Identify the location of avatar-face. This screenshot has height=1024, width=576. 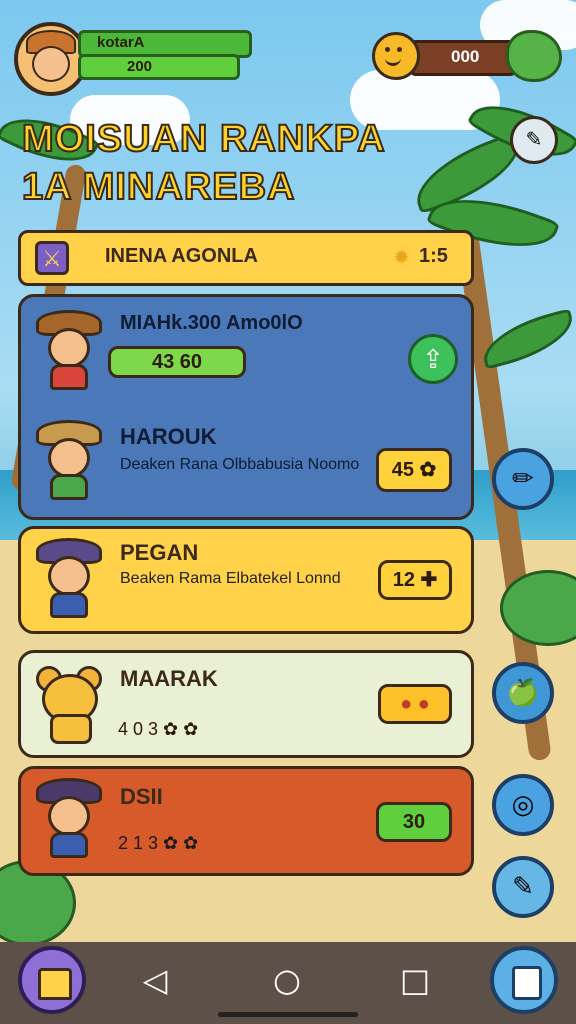
(51, 64).